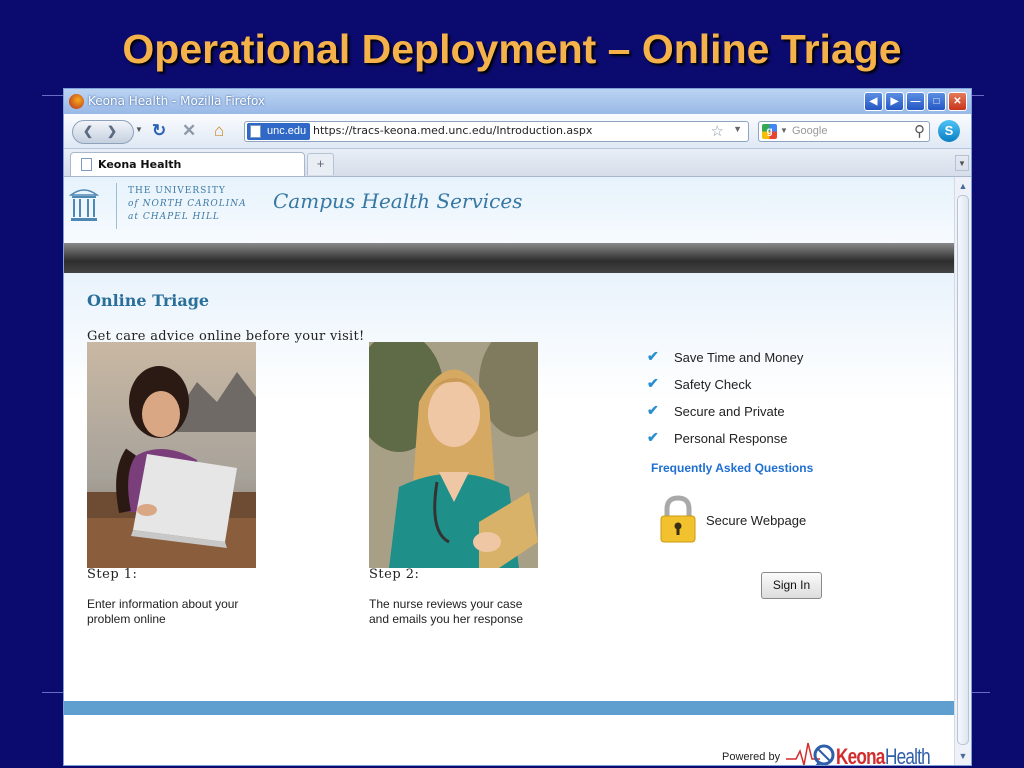 The width and height of the screenshot is (1024, 768). I want to click on window-controls: ◀ ▶ — □ ✕, so click(915, 101).